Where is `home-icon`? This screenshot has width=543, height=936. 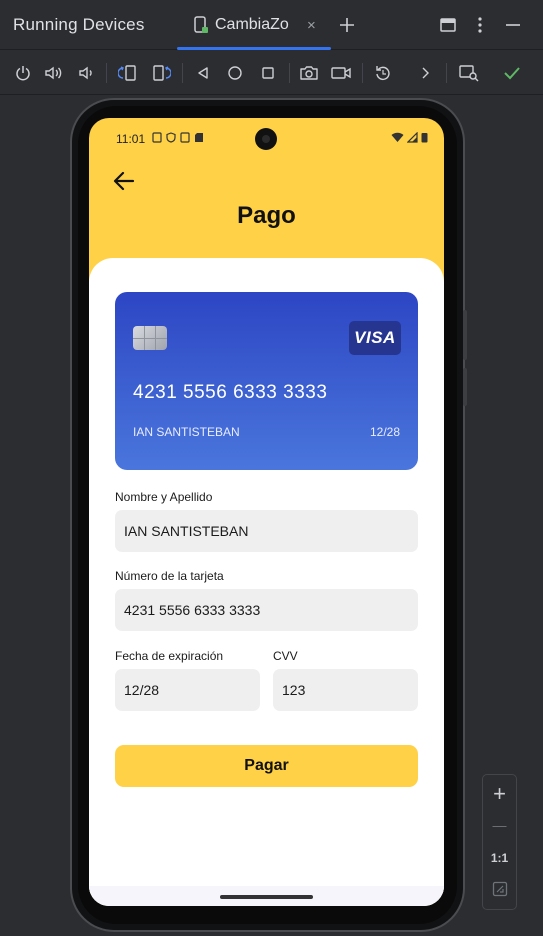
home-icon is located at coordinates (235, 73).